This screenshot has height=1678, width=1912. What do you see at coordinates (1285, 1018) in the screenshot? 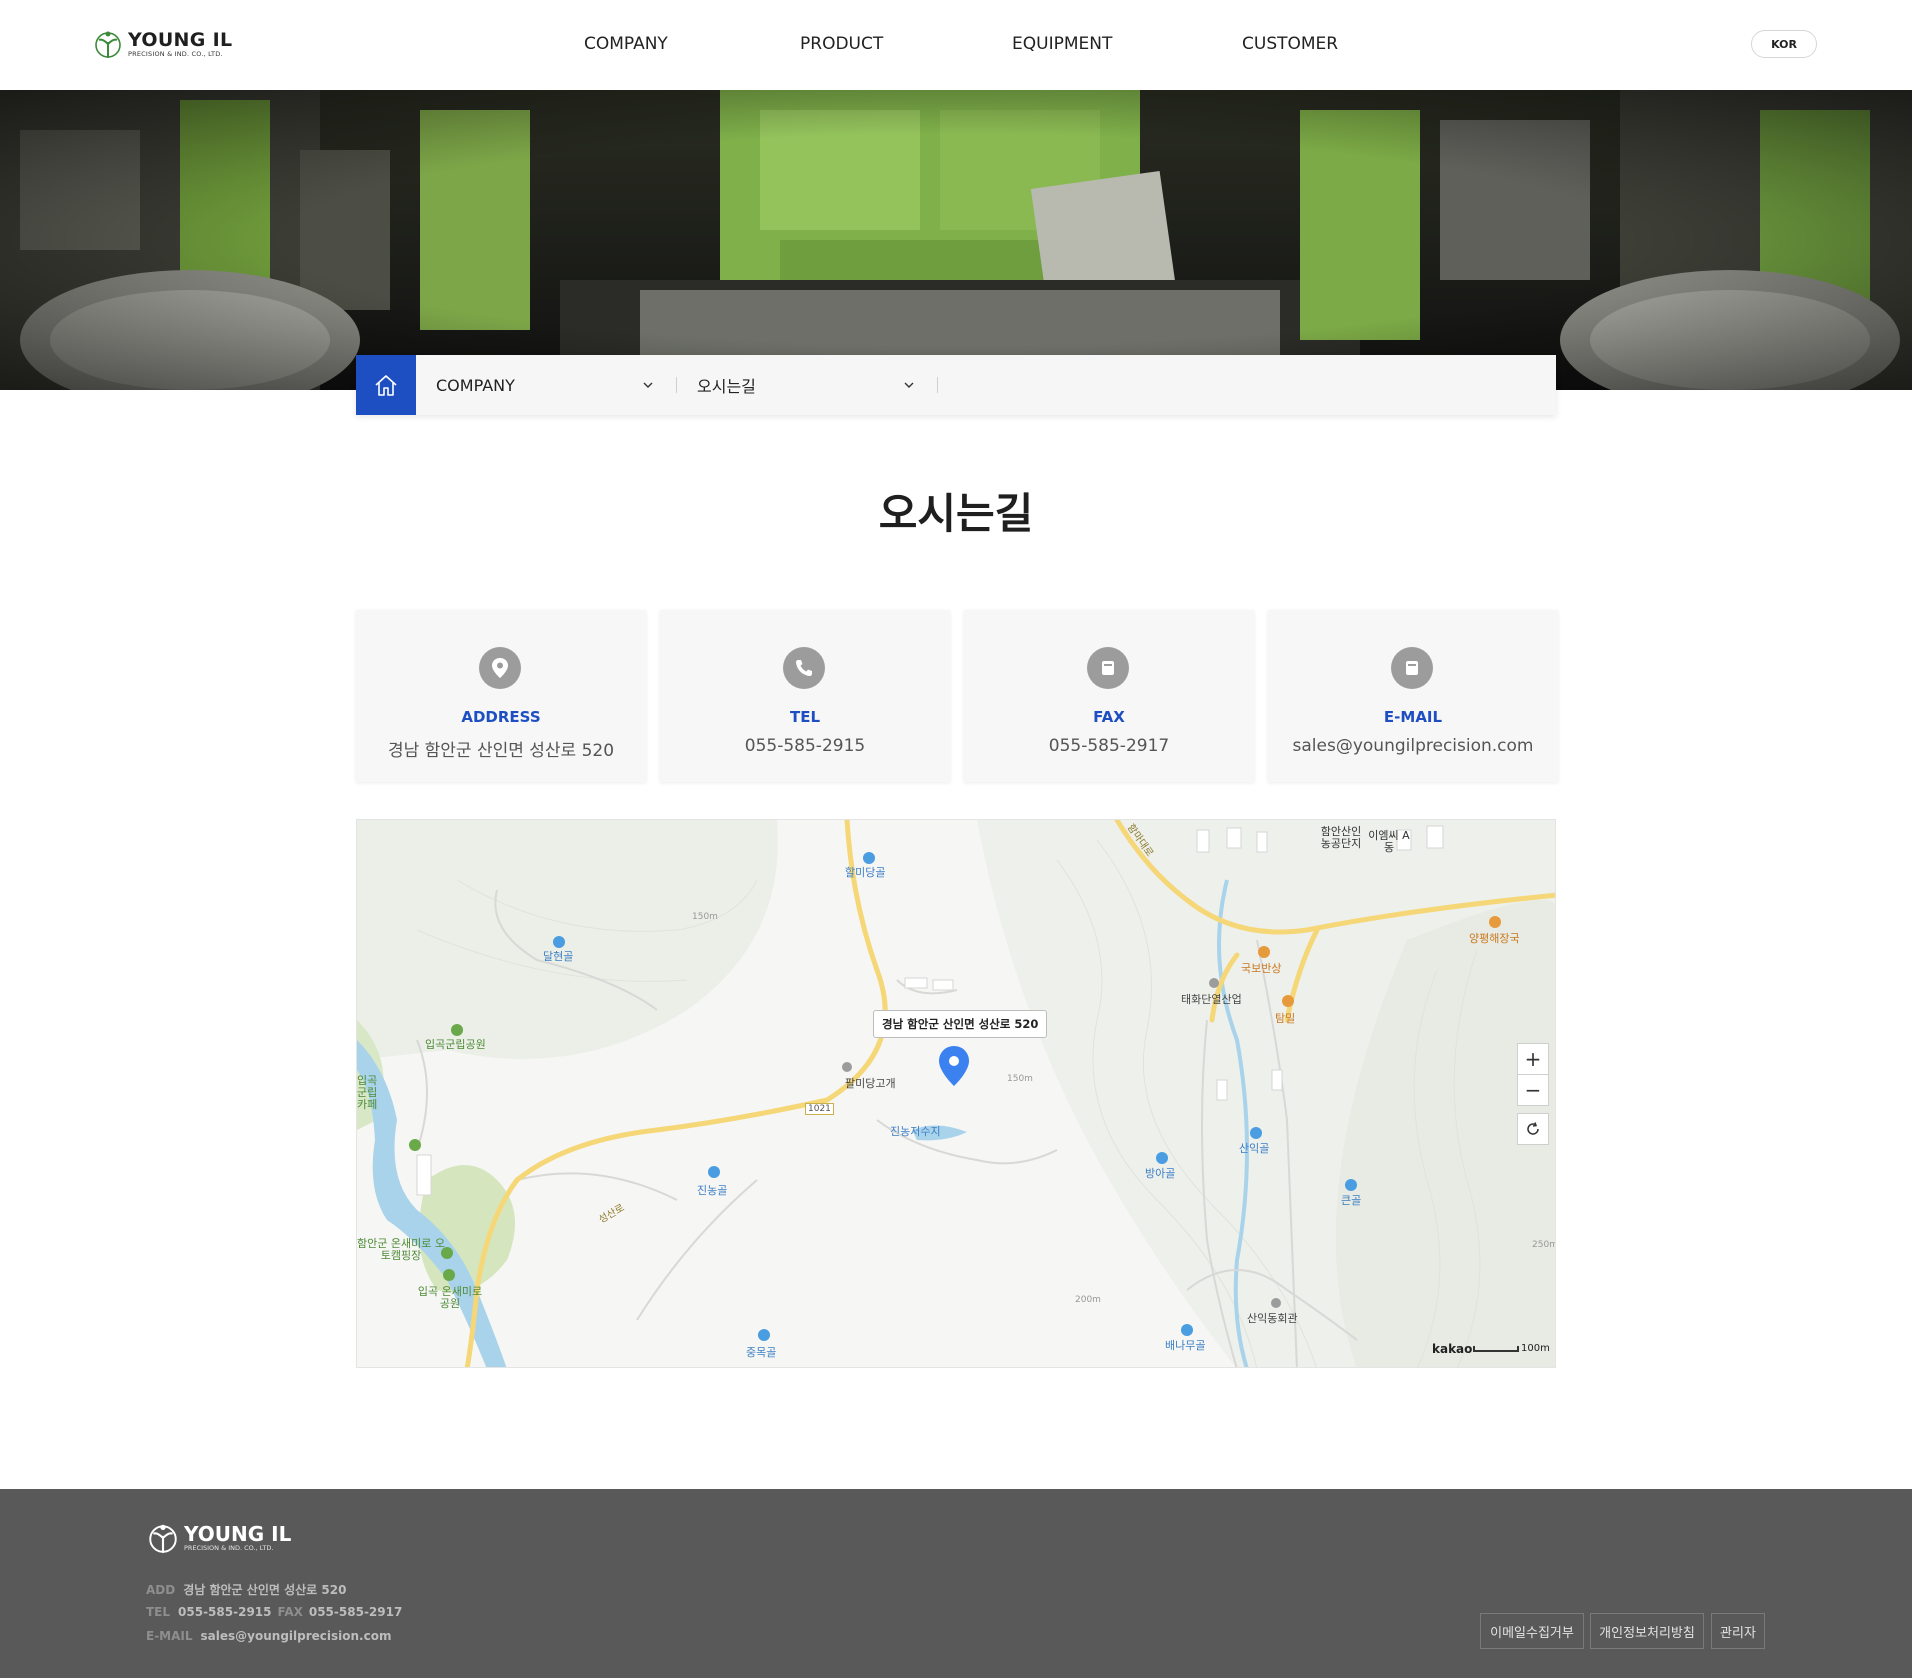
I see `map-label: 탐밀` at bounding box center [1285, 1018].